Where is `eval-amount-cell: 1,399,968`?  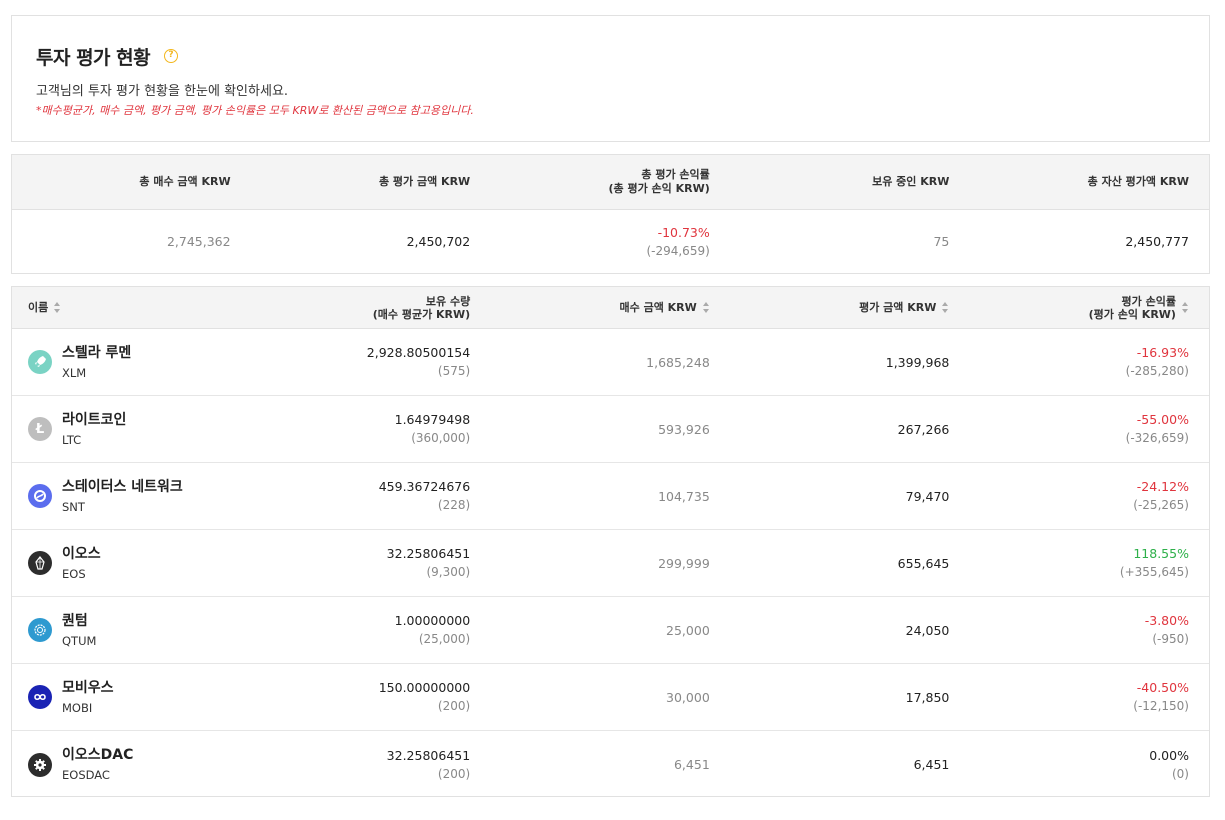 eval-amount-cell: 1,399,968 is located at coordinates (850, 362).